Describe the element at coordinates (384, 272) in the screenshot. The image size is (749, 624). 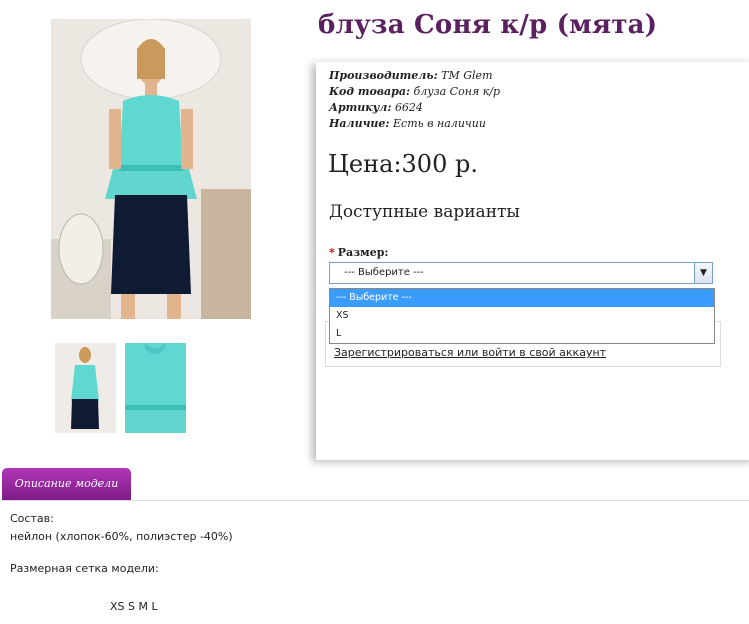
I see `size-select-value: --- Выберите ---` at that location.